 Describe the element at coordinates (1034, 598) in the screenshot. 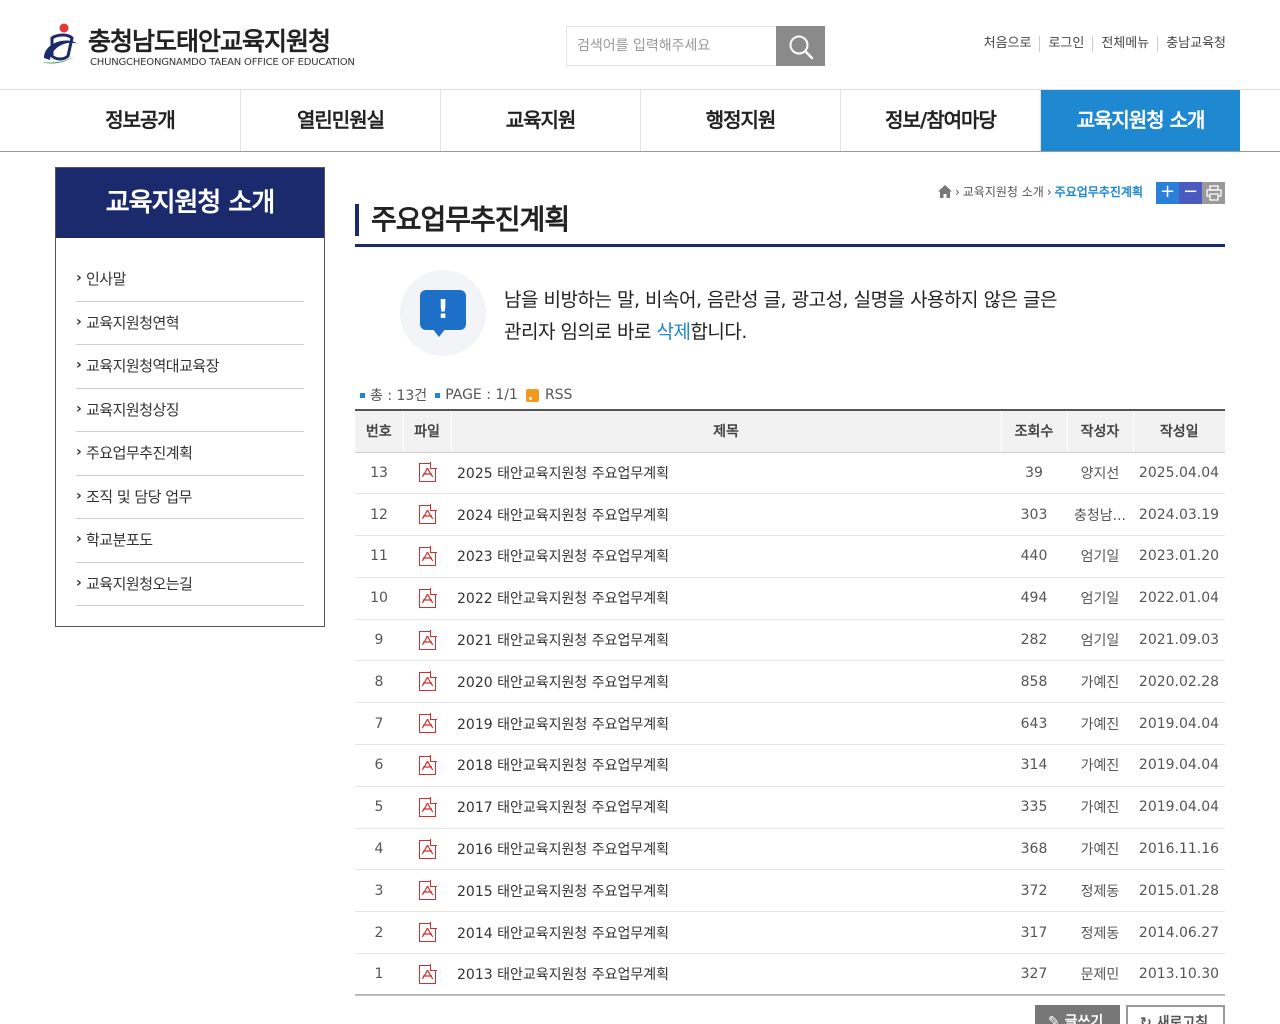

I see `row-views: 494` at that location.